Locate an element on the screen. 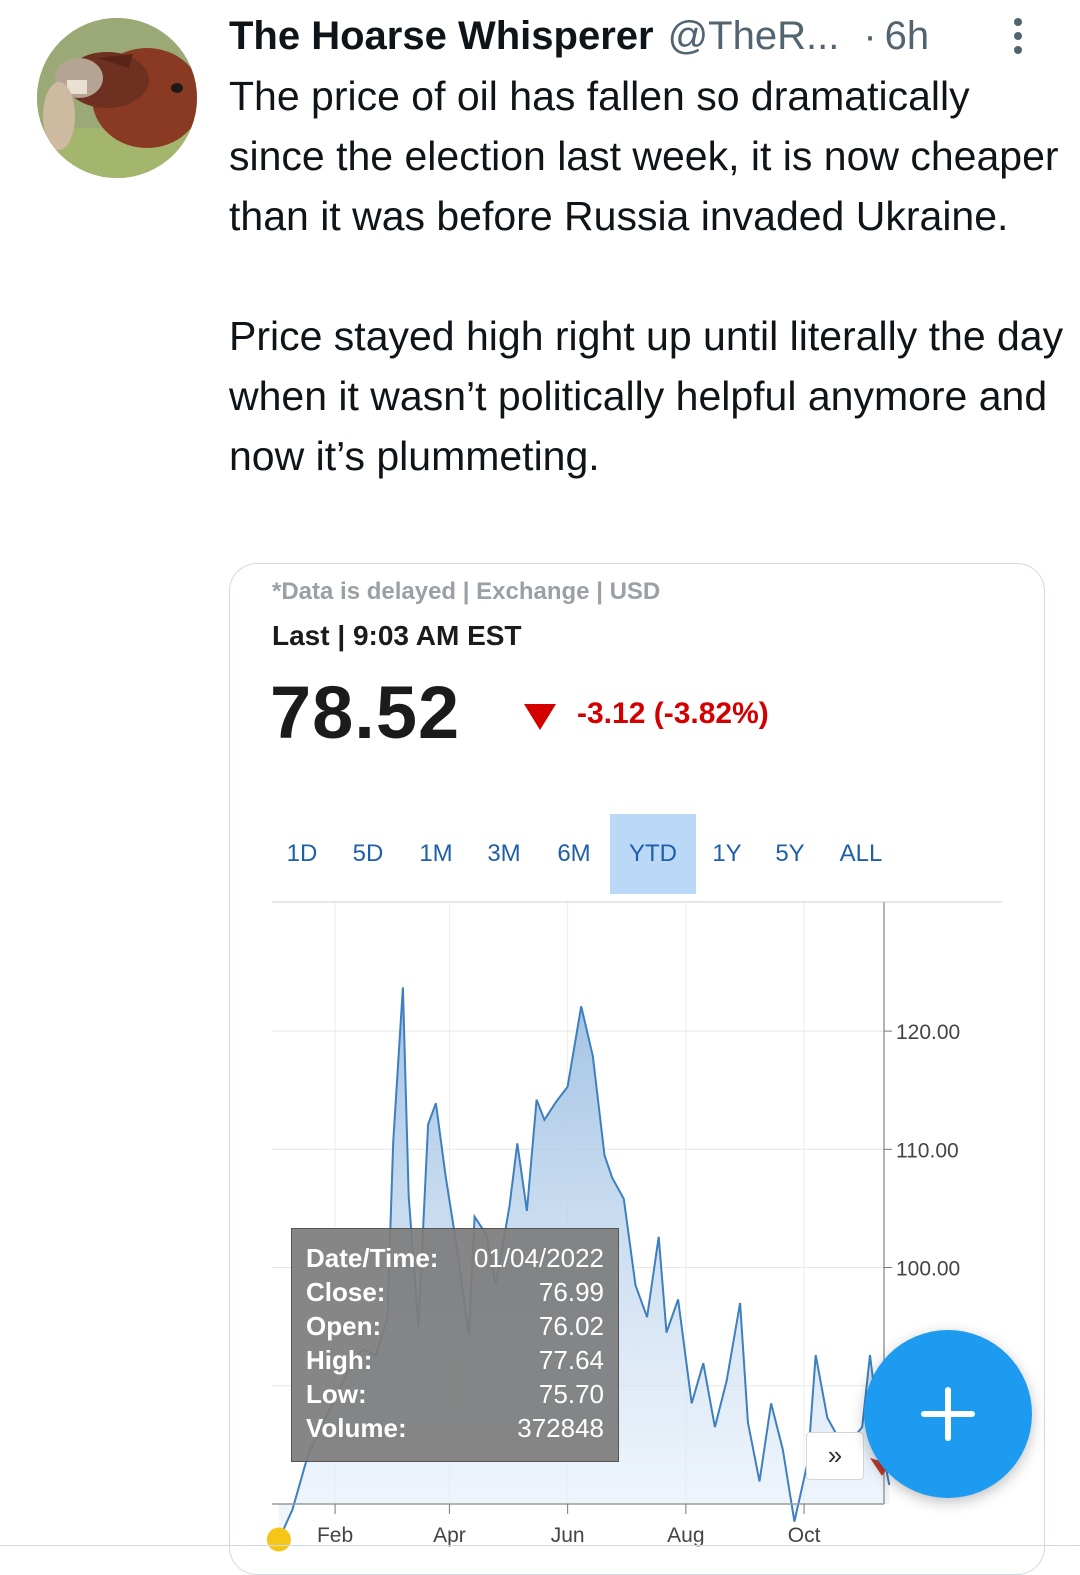  last-trade-label: Last | 9:03 AM EST is located at coordinates (397, 635).